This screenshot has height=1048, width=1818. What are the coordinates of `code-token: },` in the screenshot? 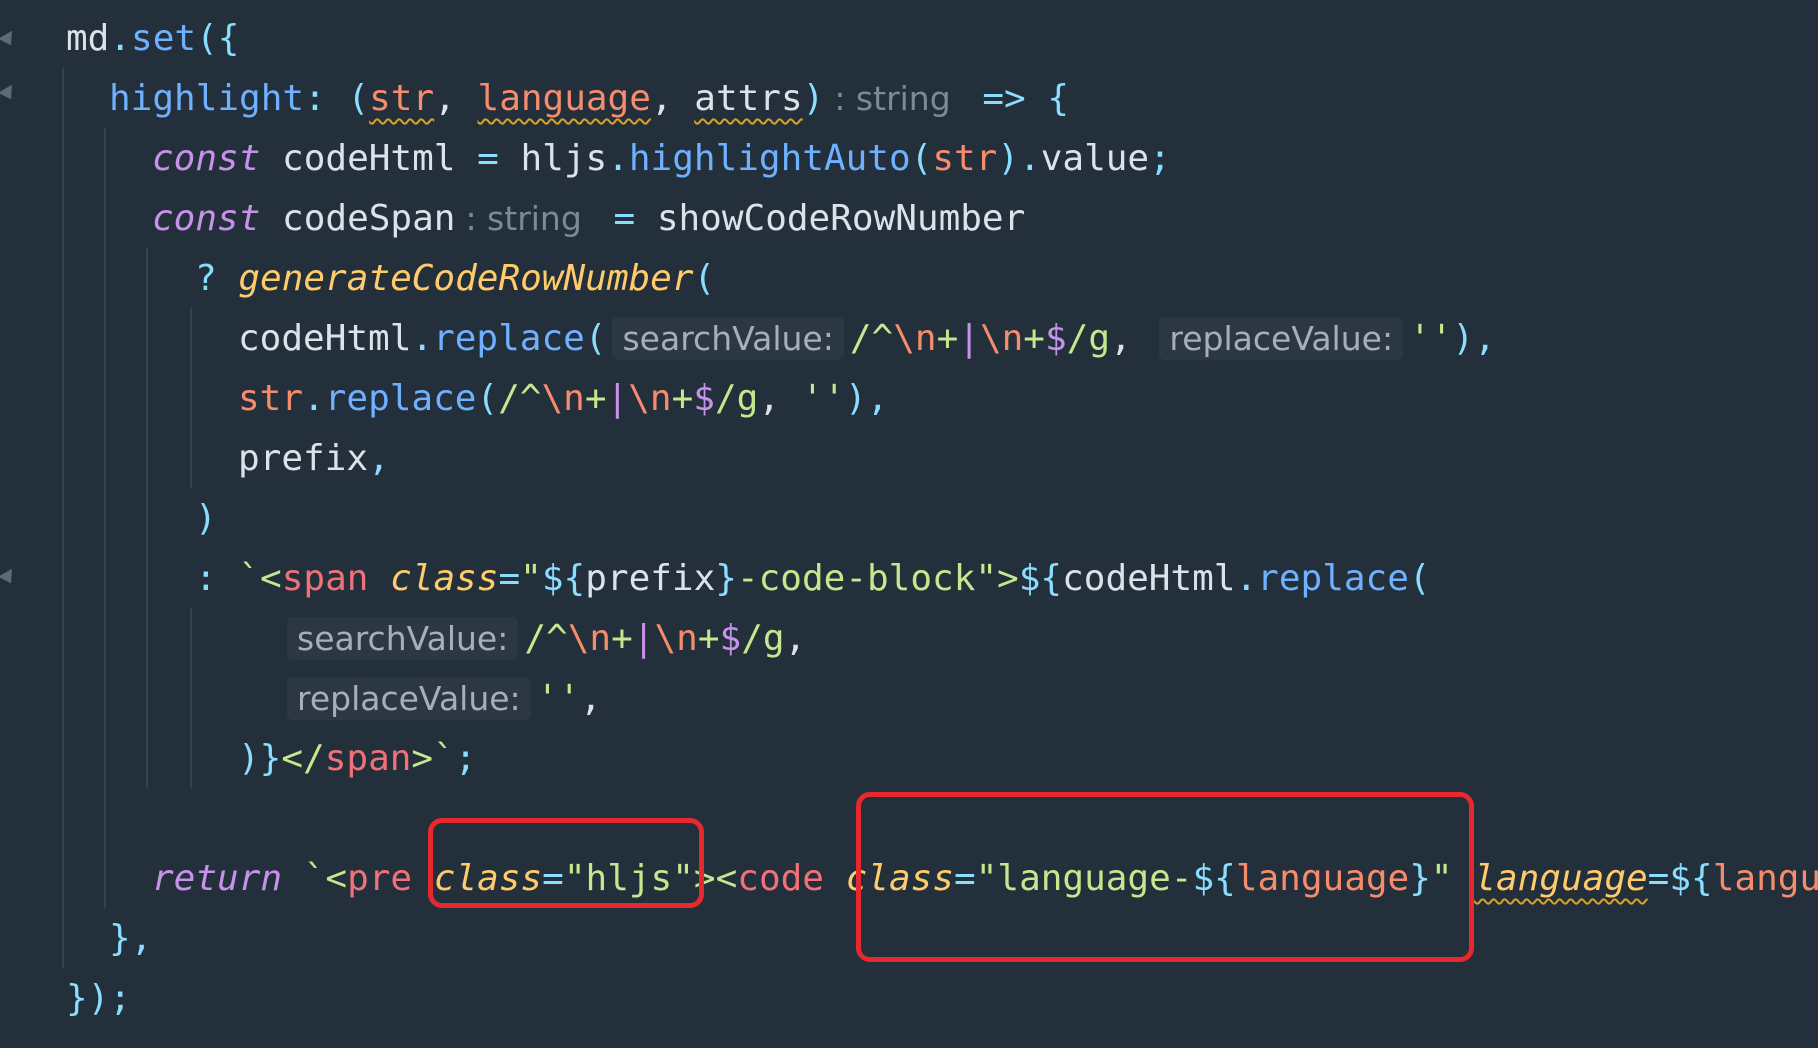 It's located at (131, 938).